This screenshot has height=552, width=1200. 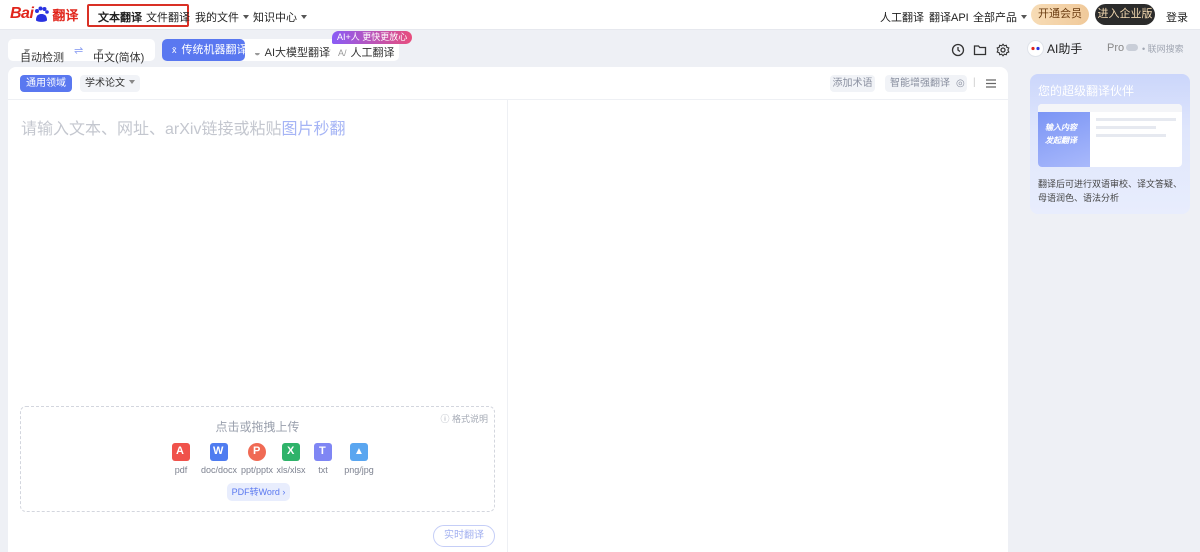 What do you see at coordinates (920, 83) in the screenshot?
I see `smart-enhance-label: 智能增强翻译` at bounding box center [920, 83].